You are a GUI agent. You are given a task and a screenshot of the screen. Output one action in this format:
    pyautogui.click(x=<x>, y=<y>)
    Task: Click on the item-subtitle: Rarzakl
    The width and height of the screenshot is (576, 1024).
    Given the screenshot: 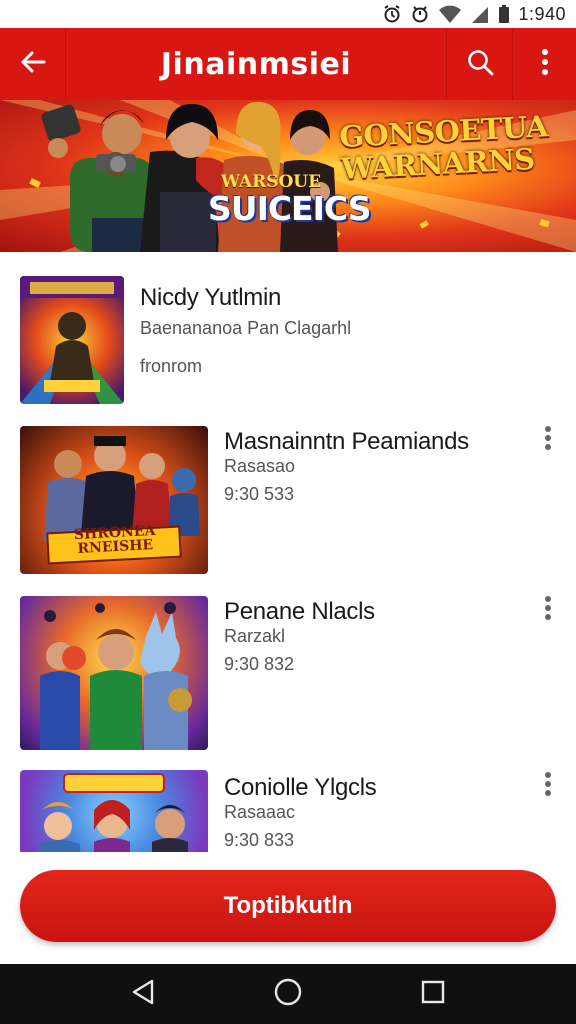 What is the action you would take?
    pyautogui.click(x=255, y=636)
    